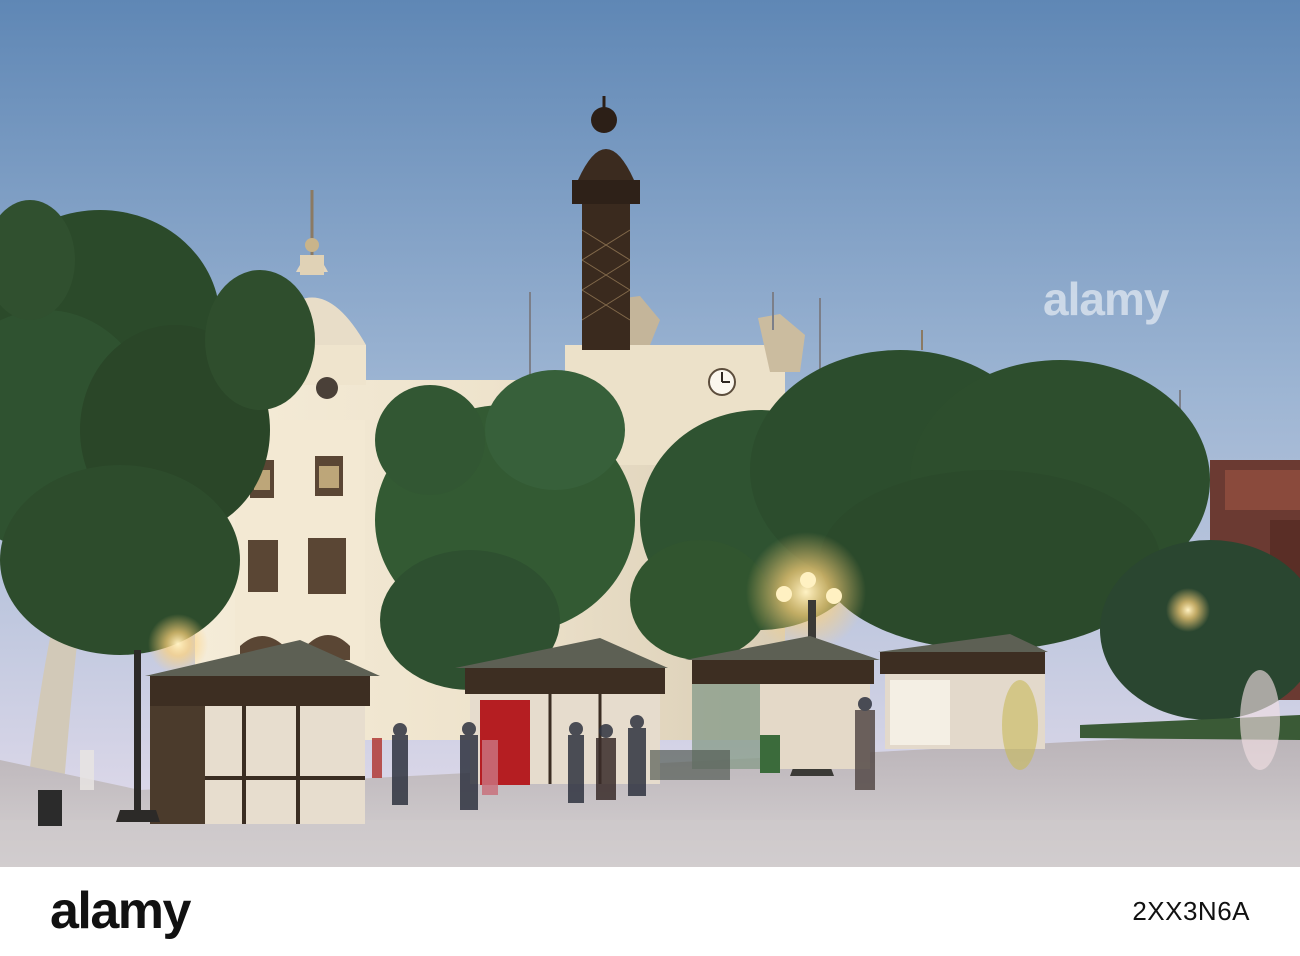 The width and height of the screenshot is (1300, 956). Describe the element at coordinates (770, 754) in the screenshot. I see `green-bin` at that location.